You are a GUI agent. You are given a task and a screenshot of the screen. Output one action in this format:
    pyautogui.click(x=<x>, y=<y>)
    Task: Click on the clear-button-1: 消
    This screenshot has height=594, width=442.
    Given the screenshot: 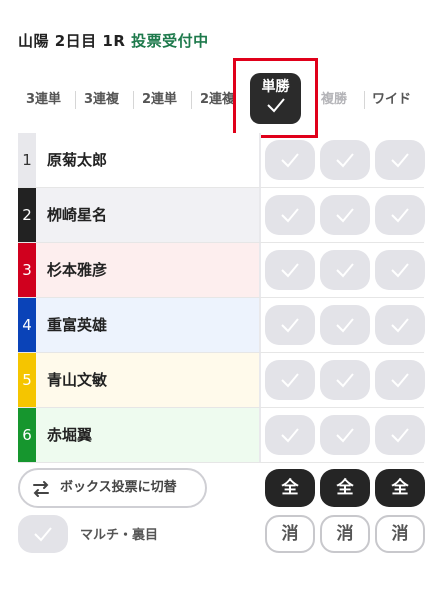 What is the action you would take?
    pyautogui.click(x=290, y=534)
    